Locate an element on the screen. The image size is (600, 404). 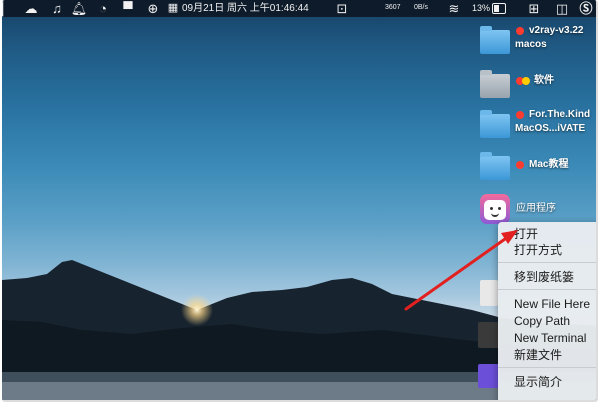
display-icon: ▀ is located at coordinates (128, 8).